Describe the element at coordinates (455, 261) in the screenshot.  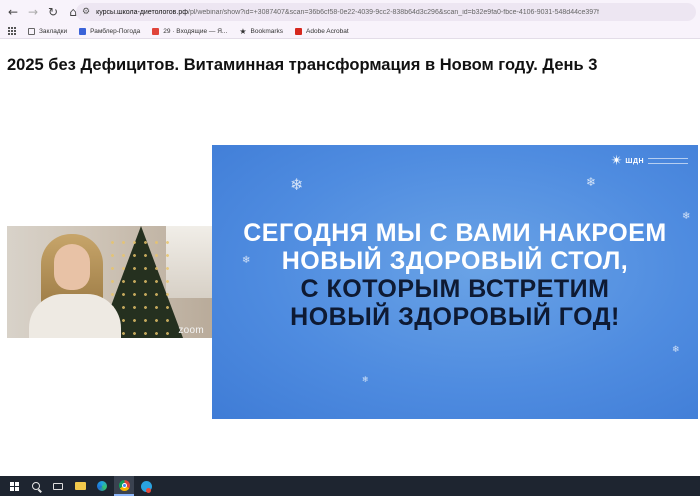
I see `slide-line-2: НОВЫЙ ЗДОРОВЫЙ СТОЛ,` at that location.